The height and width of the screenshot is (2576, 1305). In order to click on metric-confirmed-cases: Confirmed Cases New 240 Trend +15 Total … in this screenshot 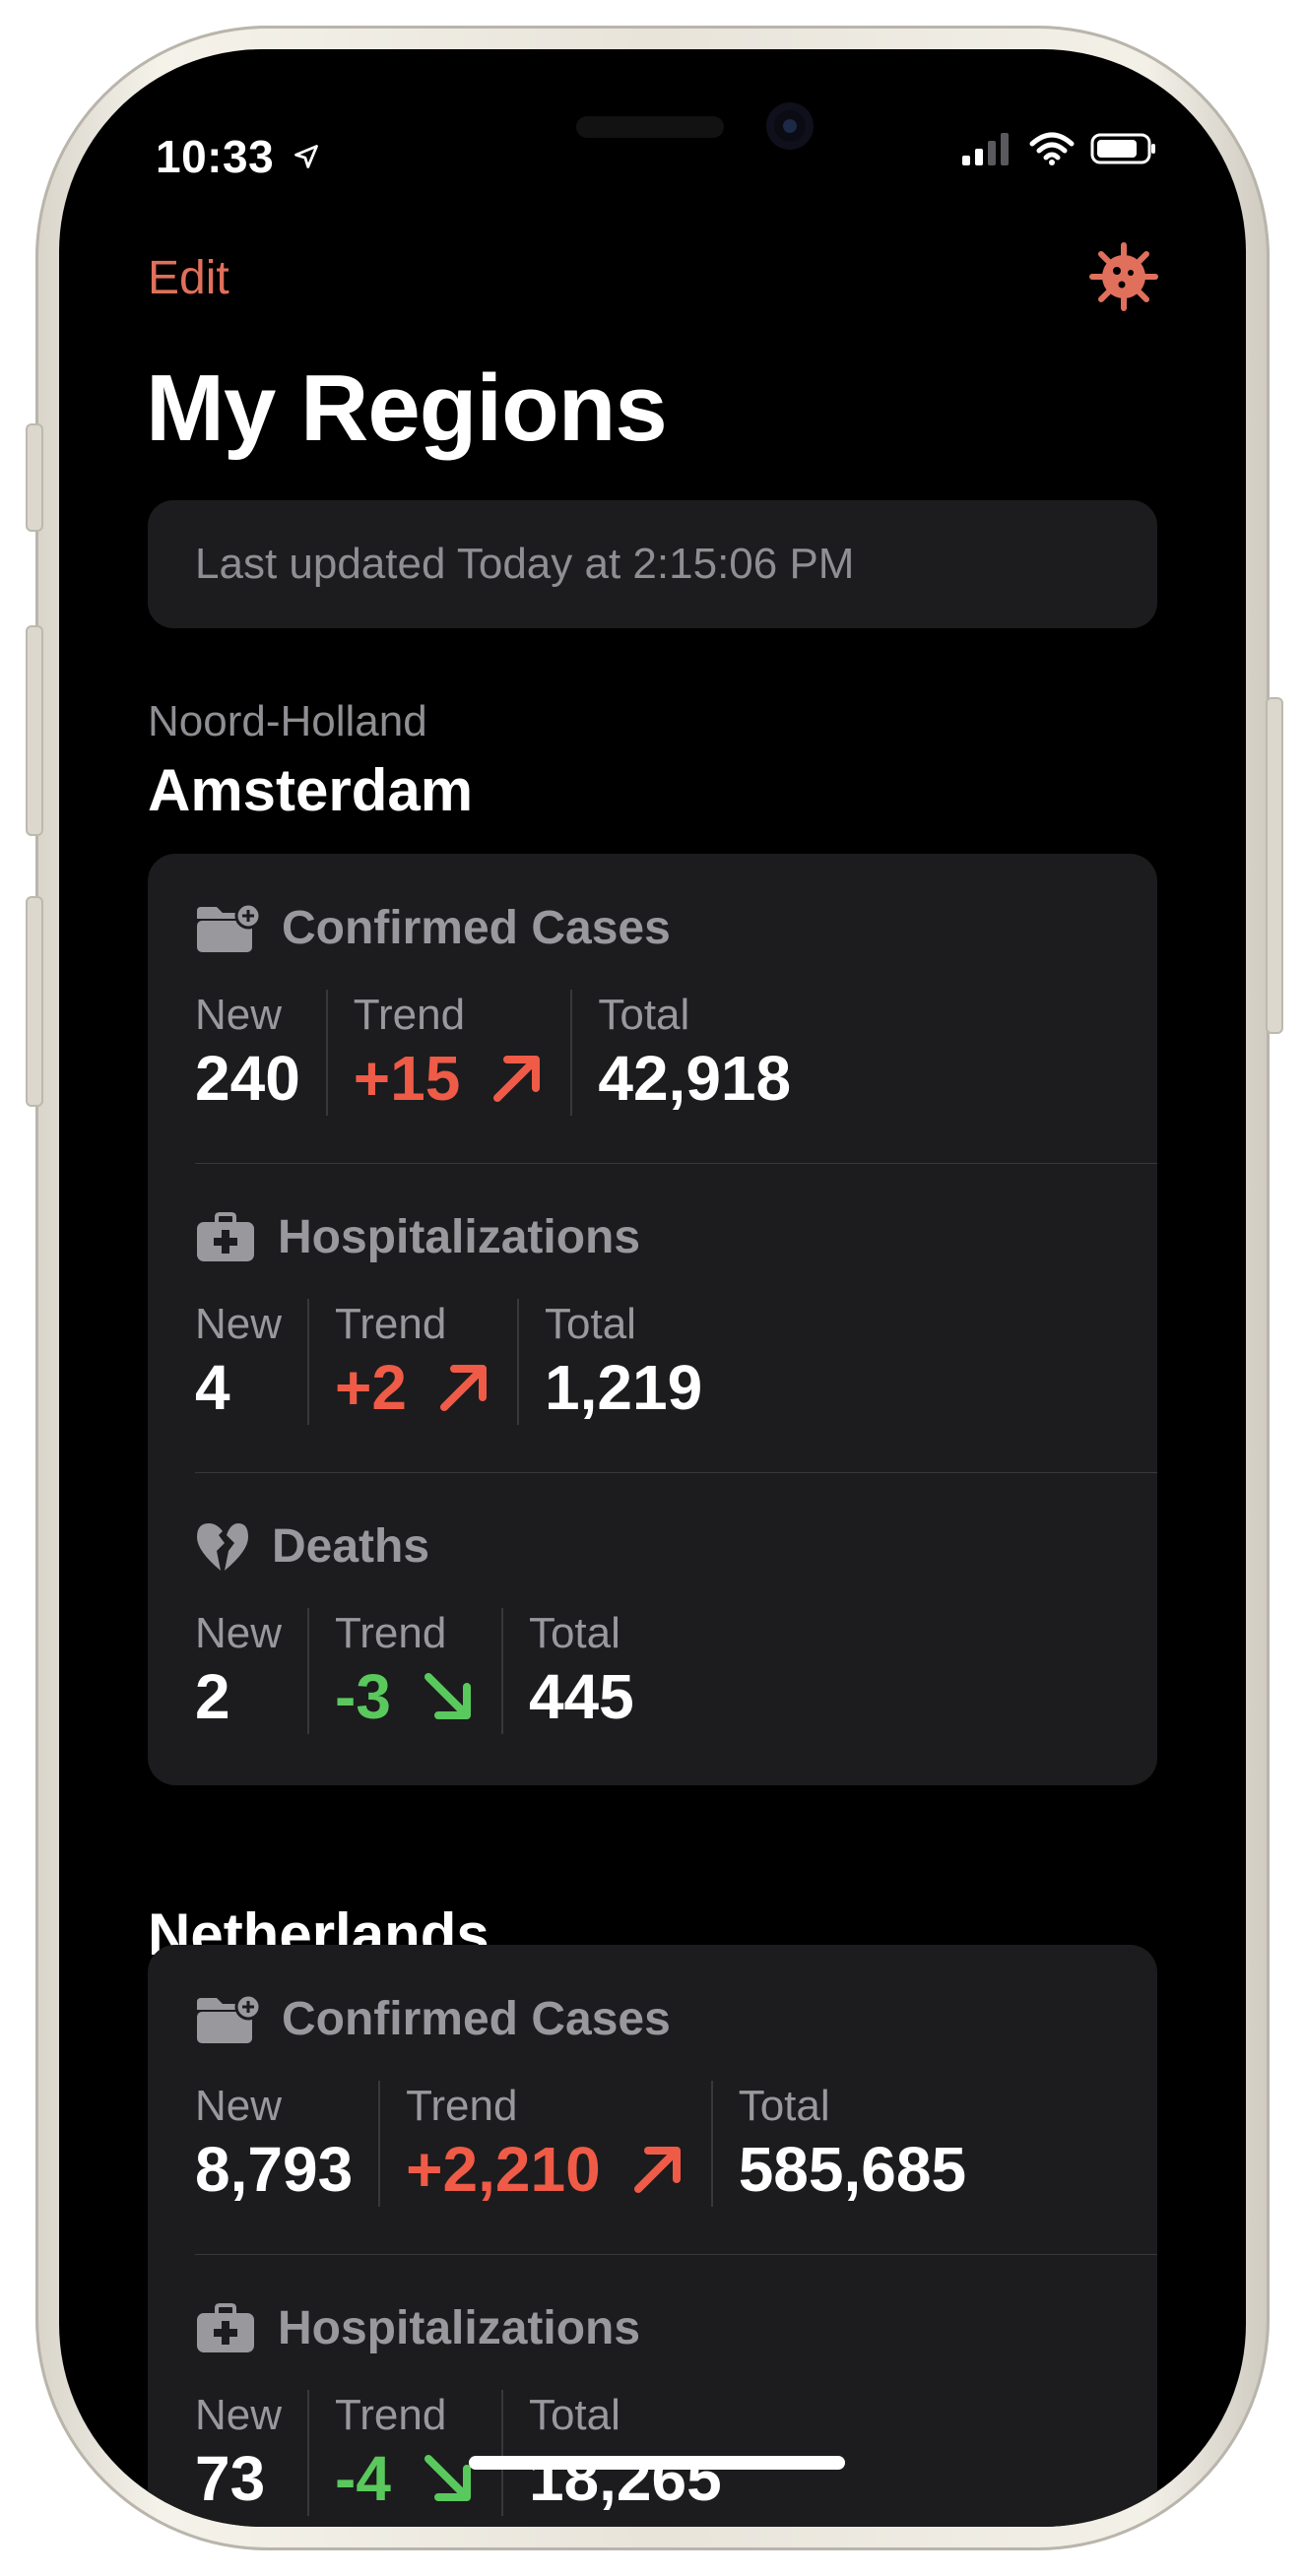, I will do `click(652, 1008)`.